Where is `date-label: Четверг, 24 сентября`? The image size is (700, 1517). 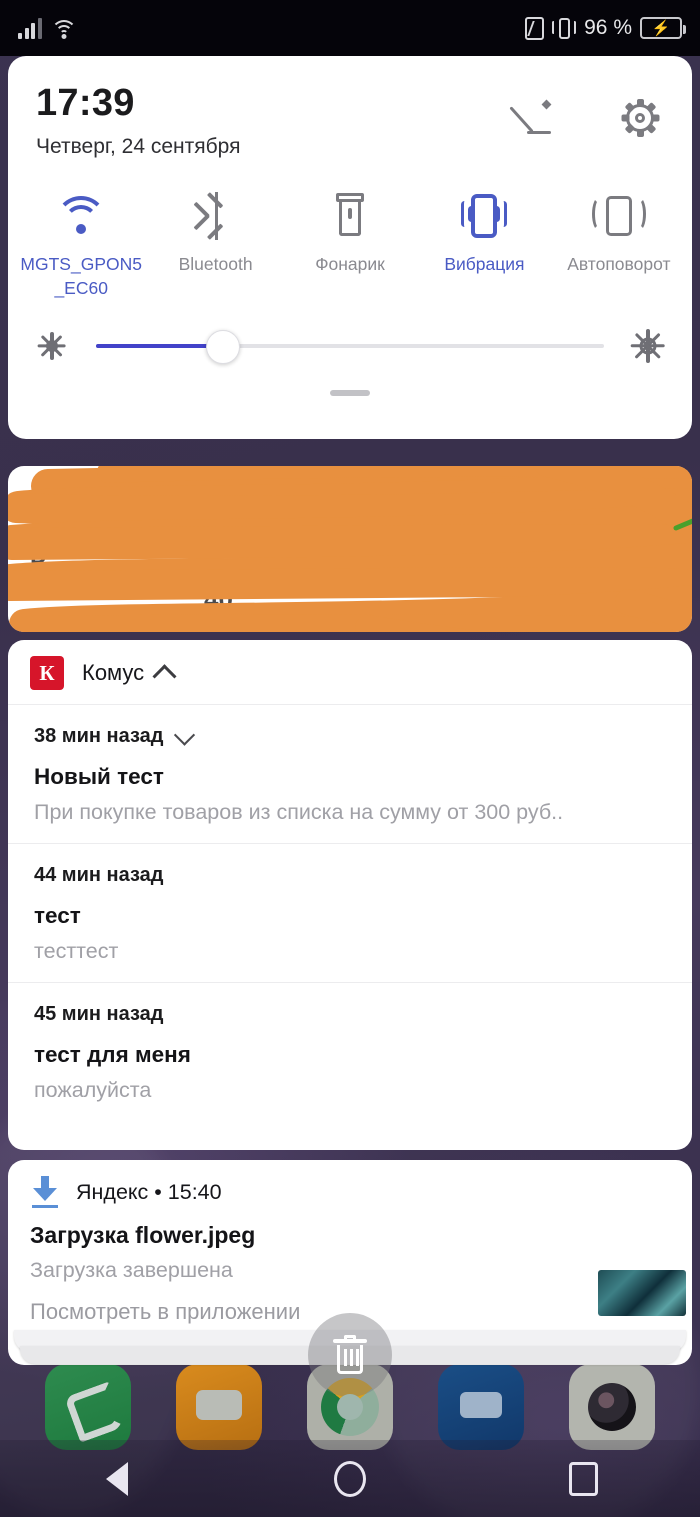 date-label: Четверг, 24 сентября is located at coordinates (138, 146).